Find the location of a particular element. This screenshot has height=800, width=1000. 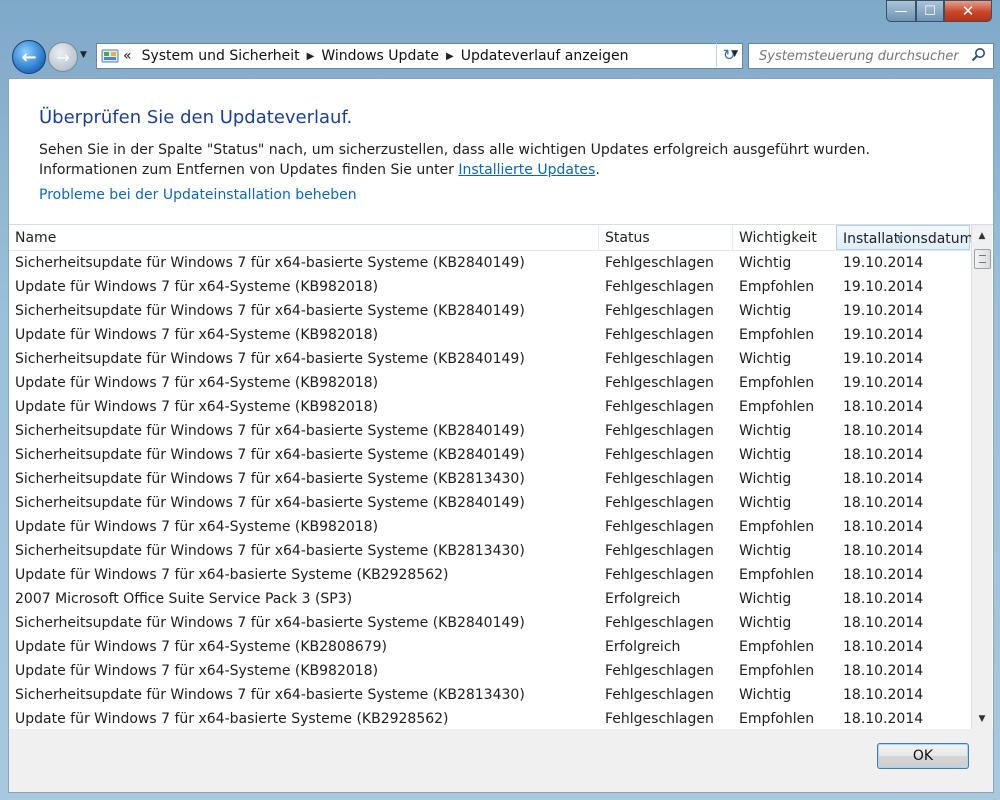

scroll-thumb is located at coordinates (982, 259).